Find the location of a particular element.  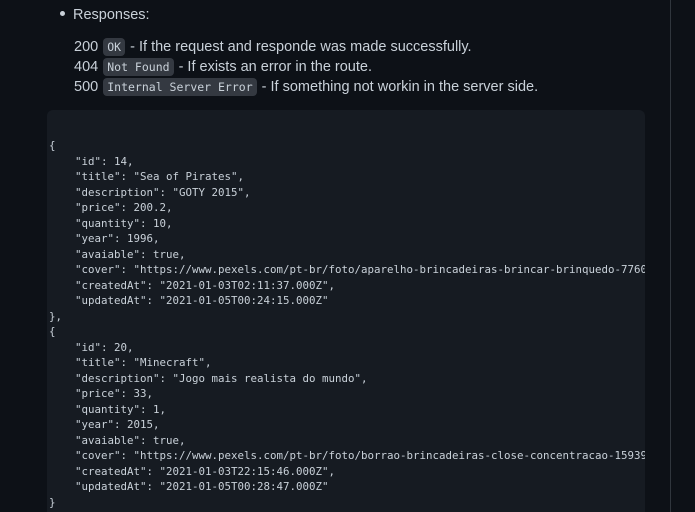

code-line: "createdAt": "2021-01-03T02:11:37.000Z", is located at coordinates (192, 285).